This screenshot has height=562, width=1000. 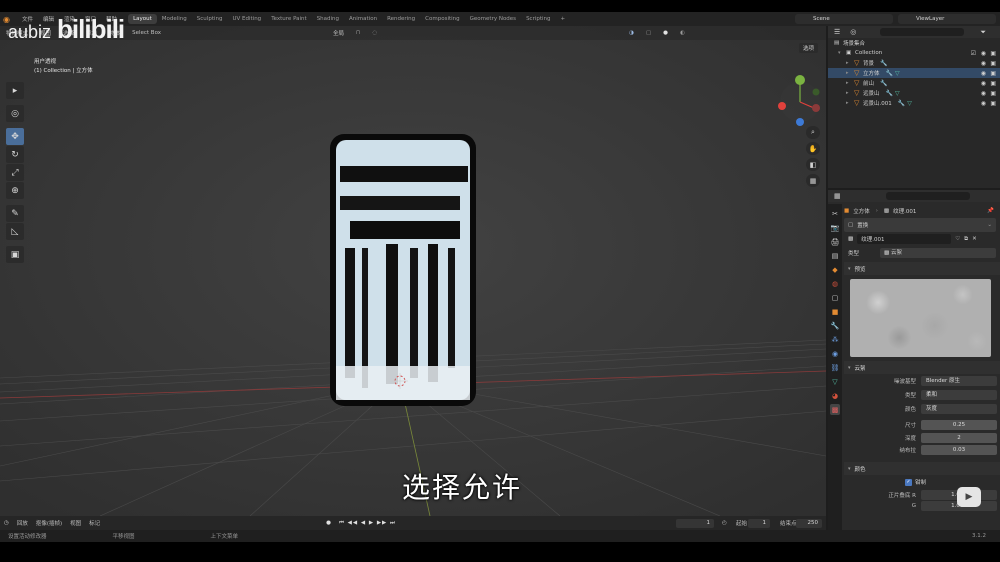 I want to click on colors-section-header: ▾ 颜色, so click(x=922, y=468).